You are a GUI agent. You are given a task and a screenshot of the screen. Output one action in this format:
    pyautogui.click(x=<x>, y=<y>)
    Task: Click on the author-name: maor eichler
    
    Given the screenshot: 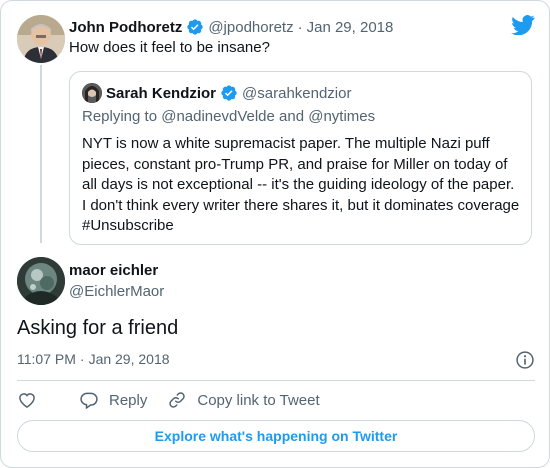 What is the action you would take?
    pyautogui.click(x=113, y=270)
    